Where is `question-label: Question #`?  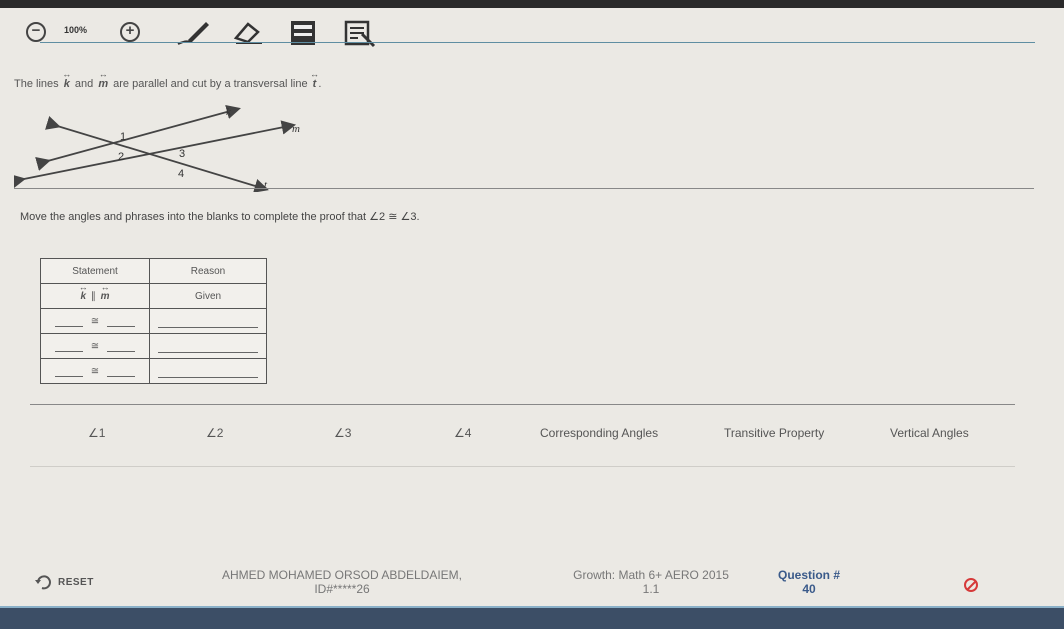 question-label: Question # is located at coordinates (809, 575).